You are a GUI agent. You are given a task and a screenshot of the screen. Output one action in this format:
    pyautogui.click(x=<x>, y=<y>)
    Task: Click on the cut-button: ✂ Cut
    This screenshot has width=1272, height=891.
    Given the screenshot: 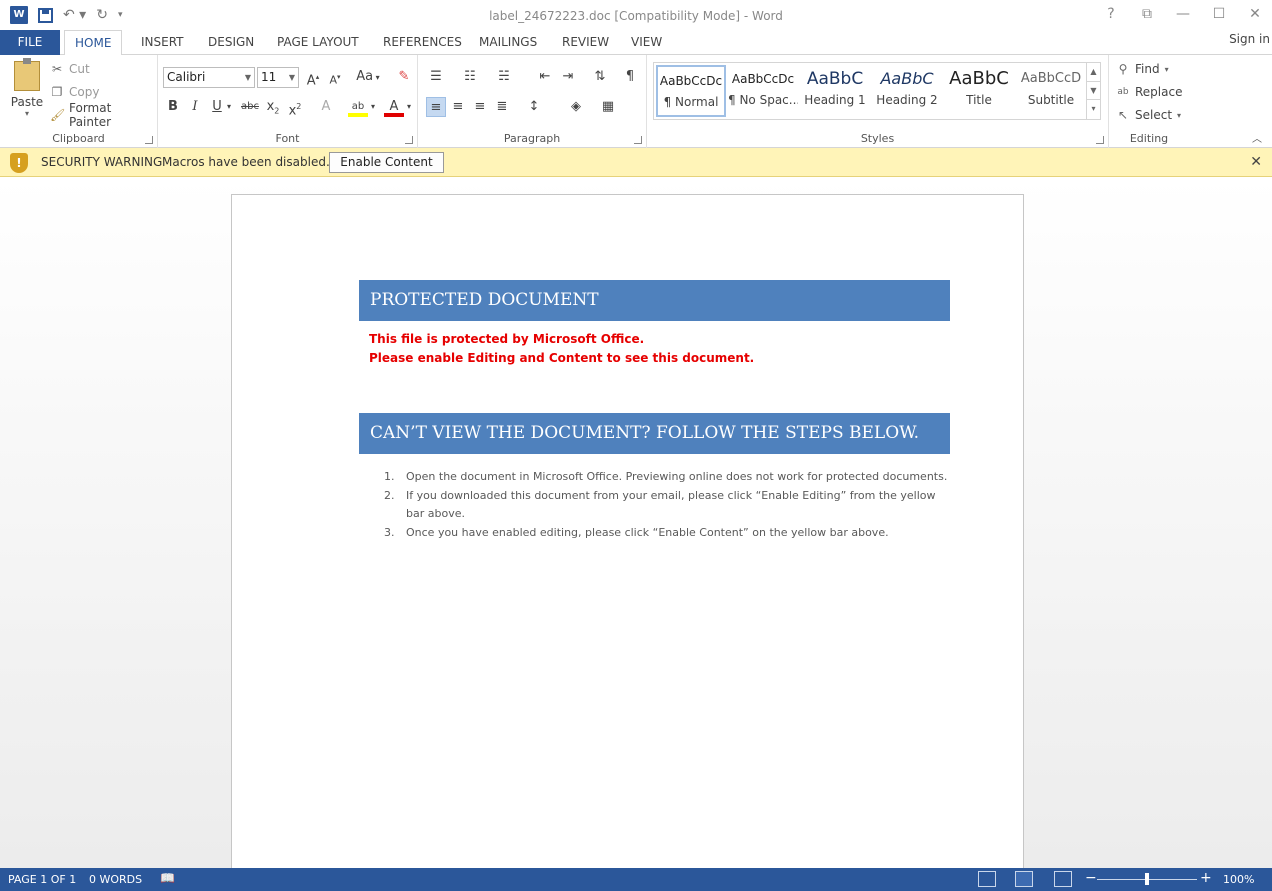 What is the action you would take?
    pyautogui.click(x=70, y=69)
    